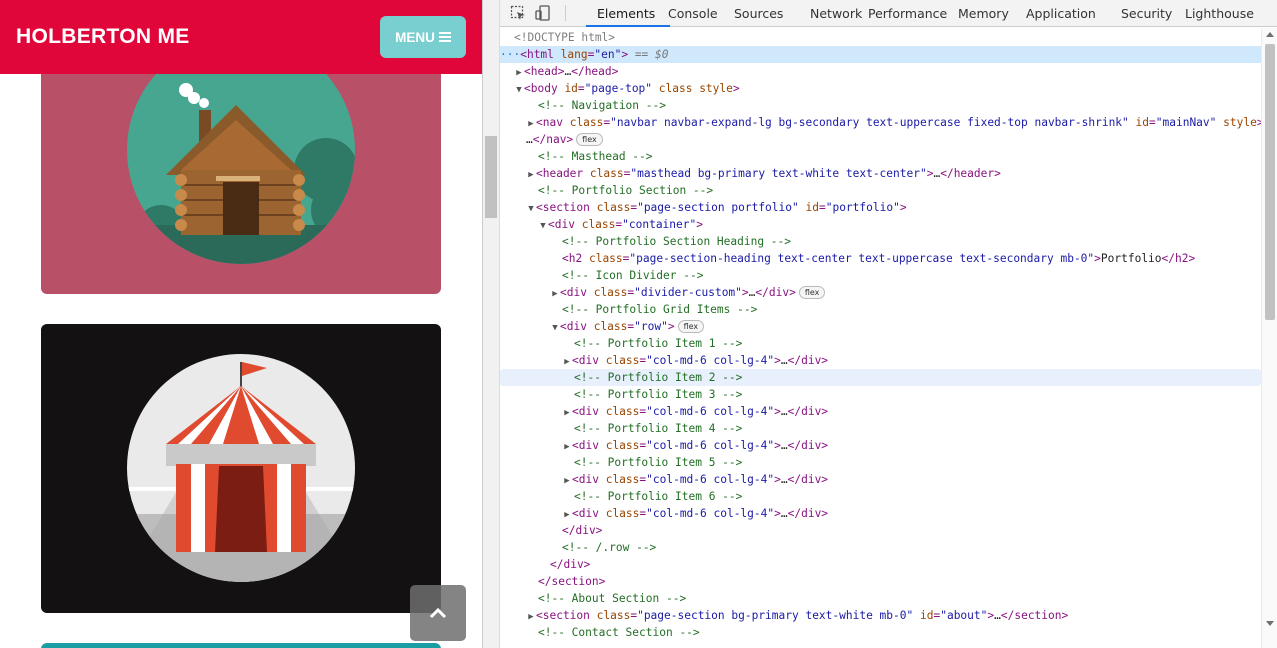 The image size is (1277, 648). I want to click on dom-line-comment: <!-- Portfolio Item 6 -->, so click(880, 496).